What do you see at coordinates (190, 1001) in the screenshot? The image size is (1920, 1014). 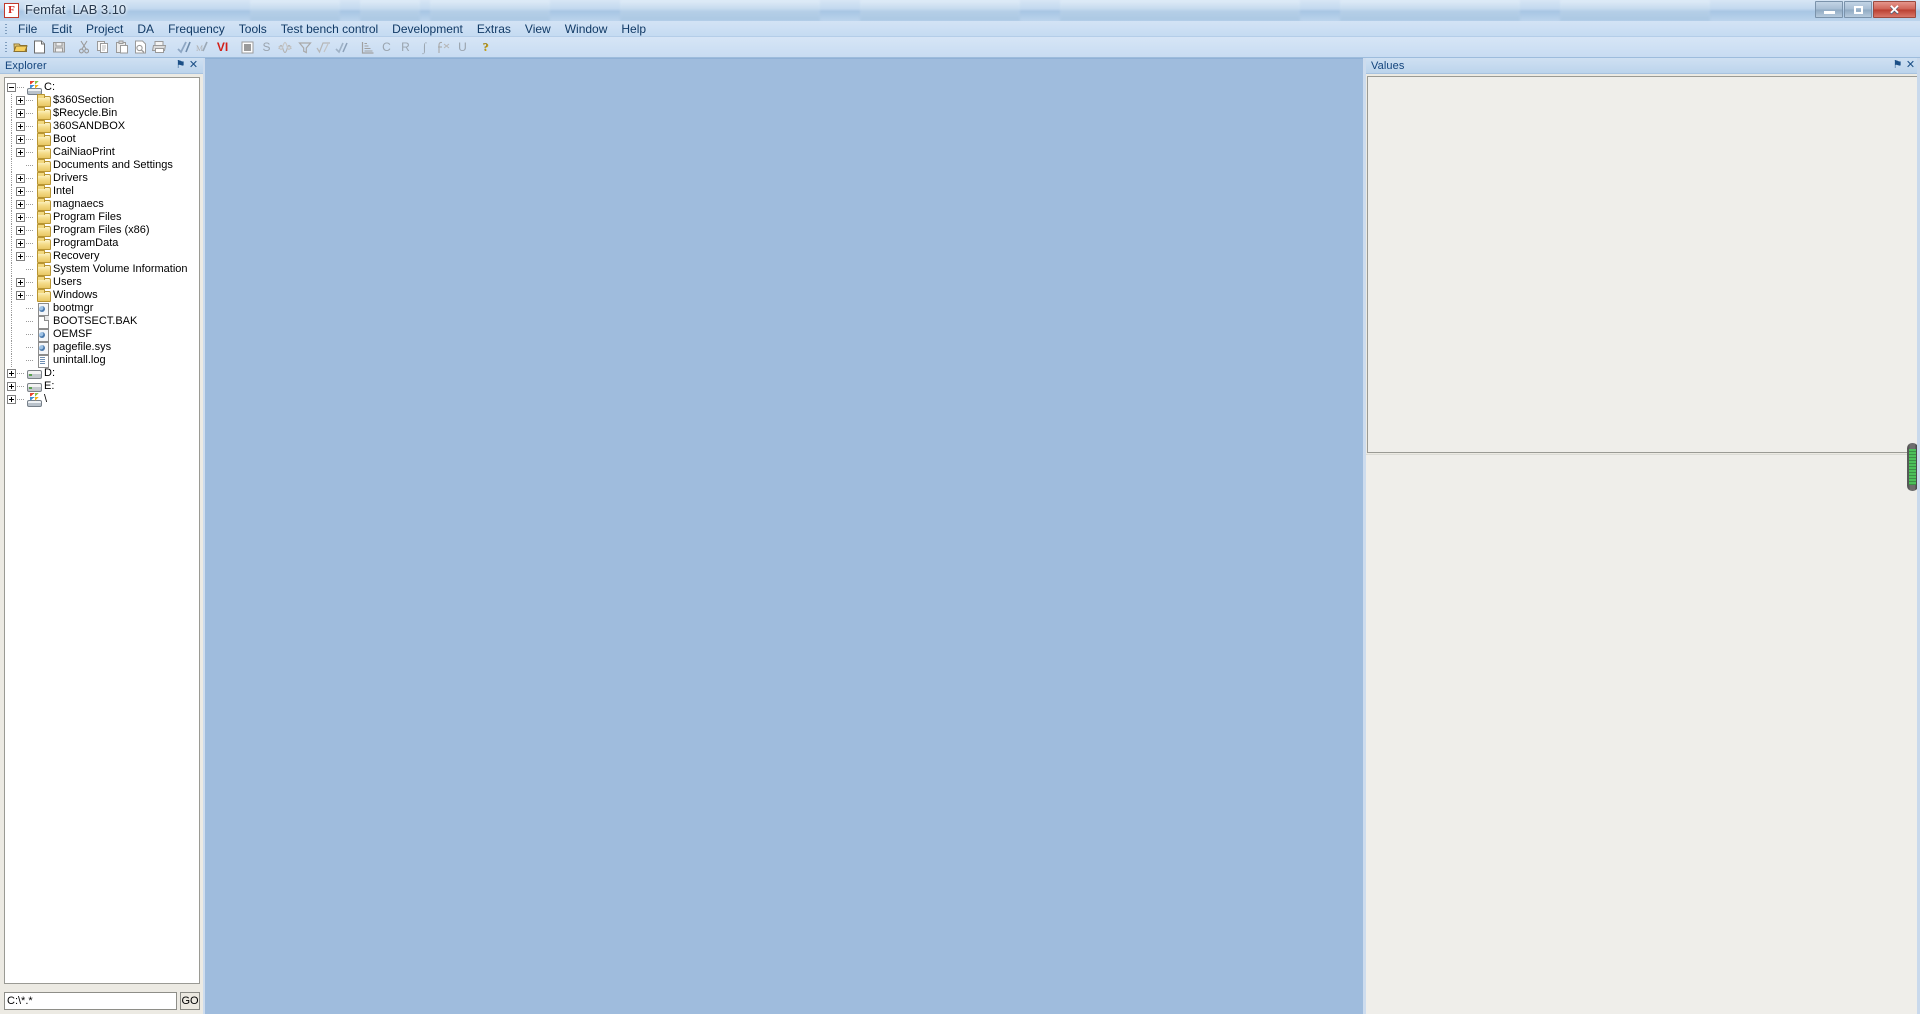 I see `go-button: GO` at bounding box center [190, 1001].